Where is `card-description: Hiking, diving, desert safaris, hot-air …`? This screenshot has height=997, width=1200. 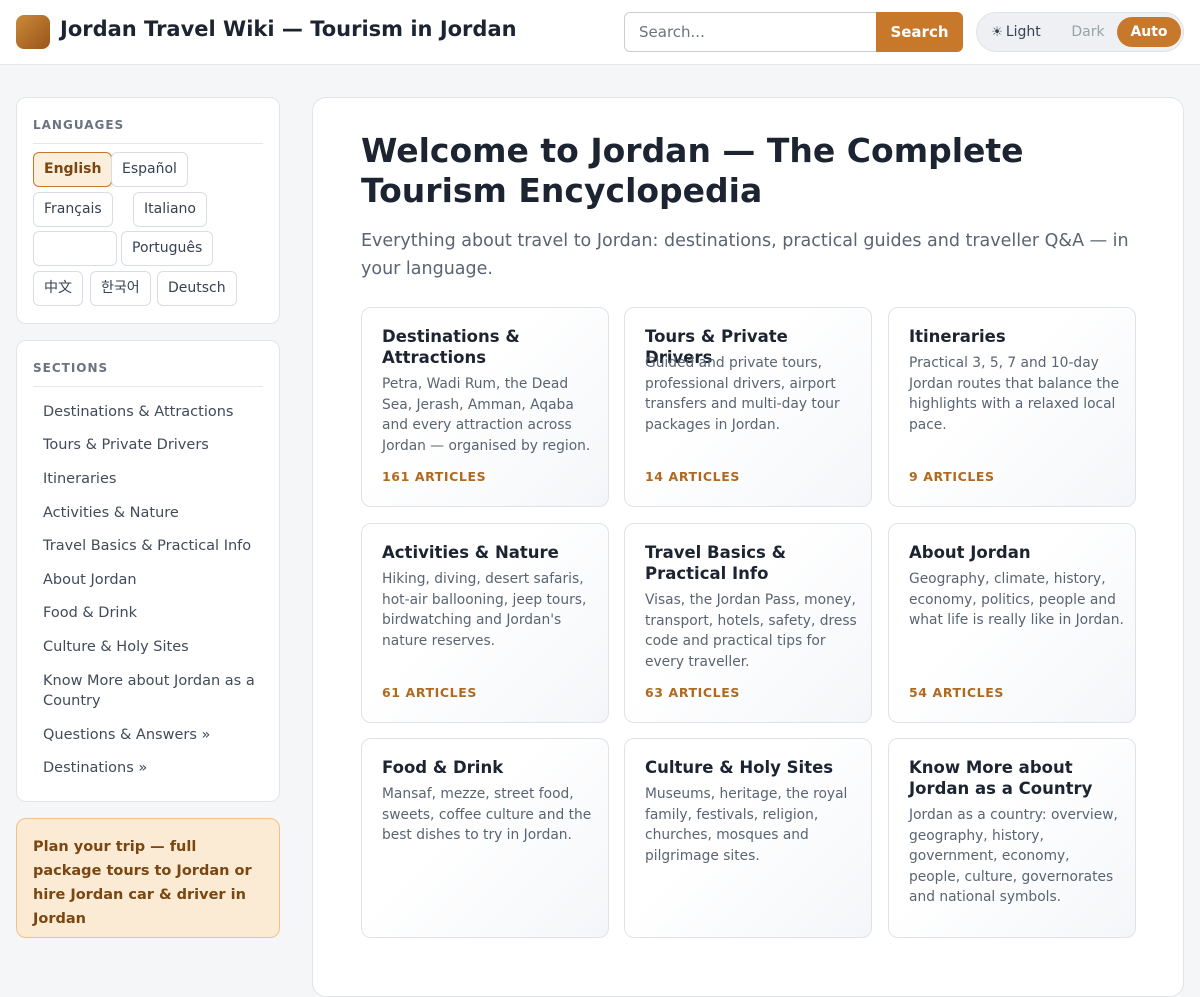
card-description: Hiking, diving, desert safaris, hot-air … is located at coordinates (484, 610).